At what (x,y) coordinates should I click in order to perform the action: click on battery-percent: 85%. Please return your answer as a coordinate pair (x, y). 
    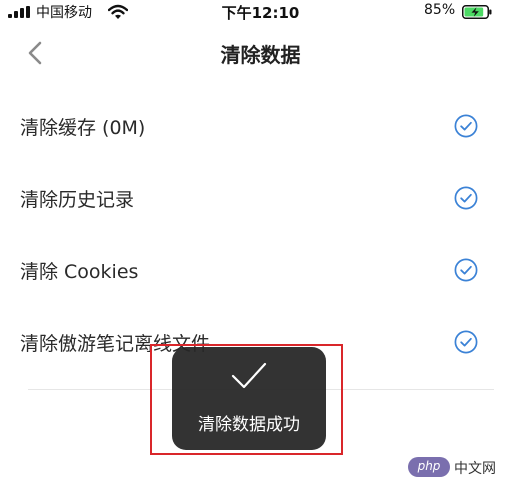
    Looking at the image, I should click on (440, 10).